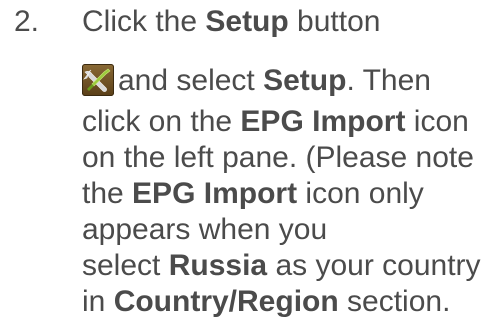  I want to click on setup-tools-icon, so click(98, 80).